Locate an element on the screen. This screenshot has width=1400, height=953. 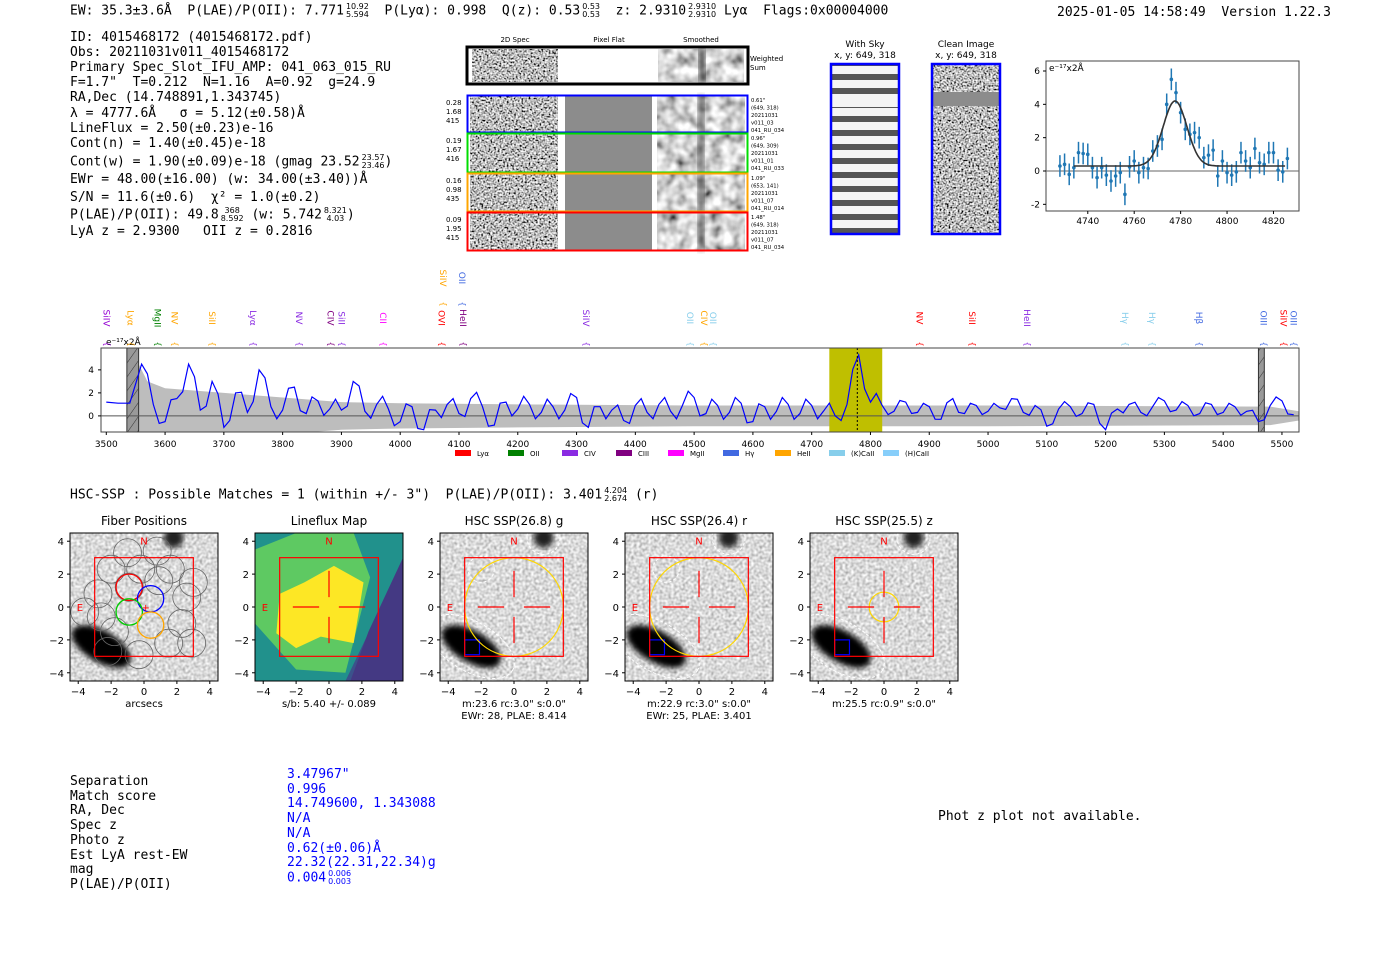
legend-label: CIV is located at coordinates (590, 454).